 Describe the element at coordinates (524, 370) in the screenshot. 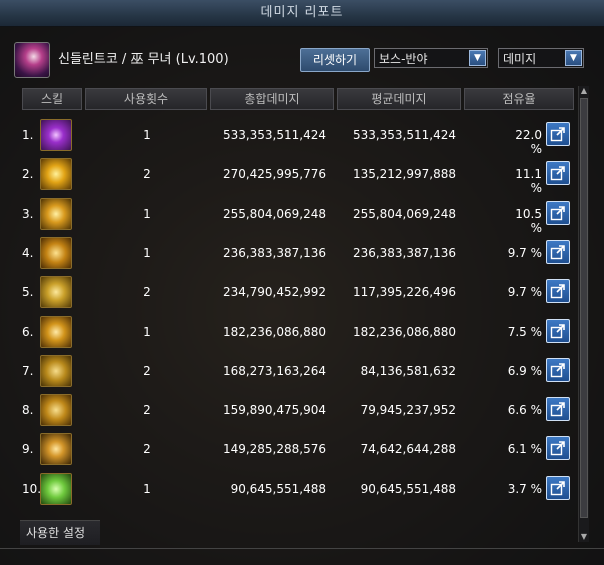

I see `damage-share: 6.9 %` at that location.